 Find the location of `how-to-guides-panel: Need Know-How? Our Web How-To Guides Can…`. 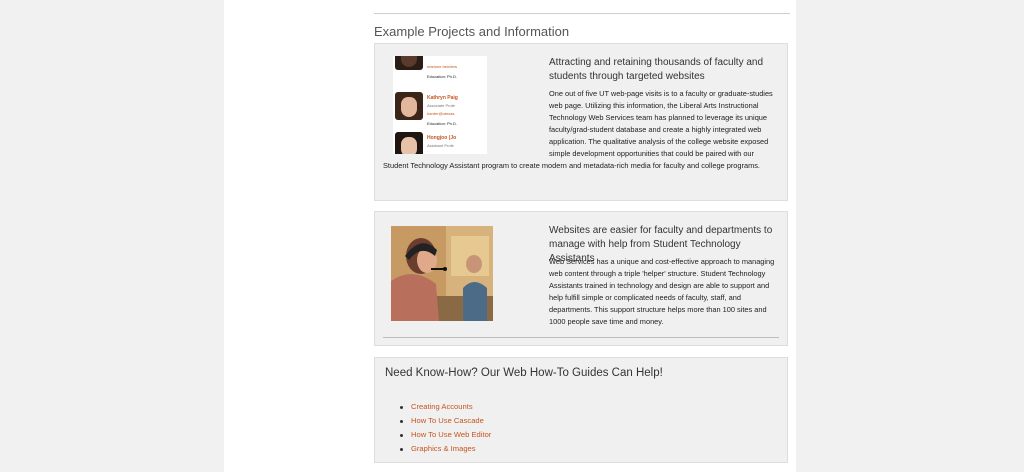

how-to-guides-panel: Need Know-How? Our Web How-To Guides Can… is located at coordinates (581, 410).